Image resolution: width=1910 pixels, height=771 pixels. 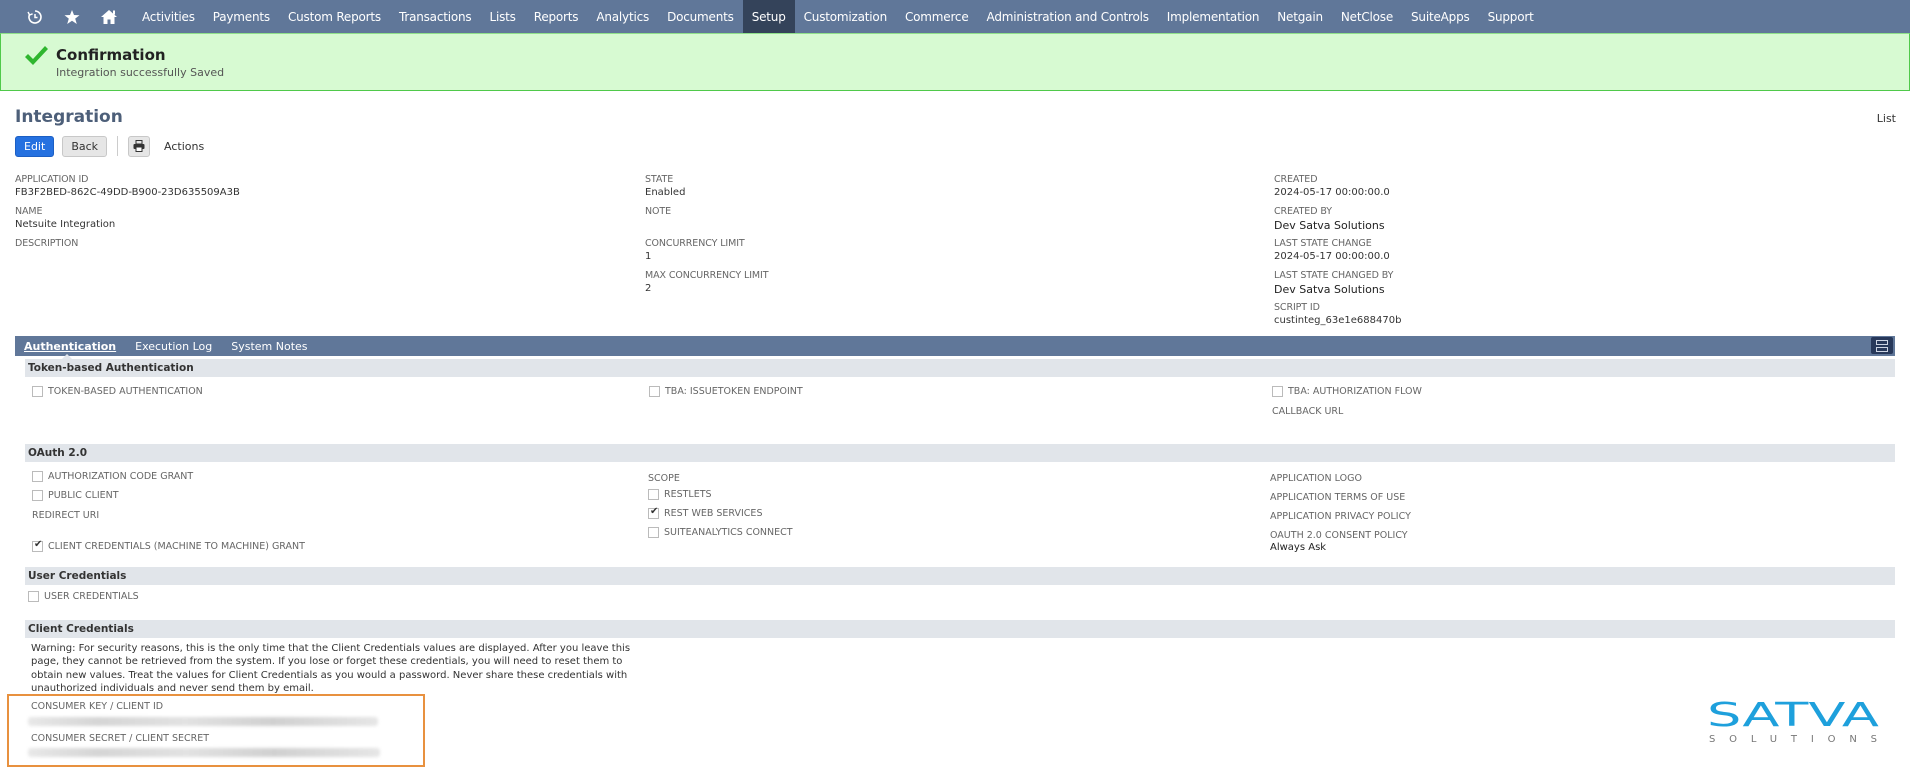 I want to click on list-link: List, so click(x=1886, y=118).